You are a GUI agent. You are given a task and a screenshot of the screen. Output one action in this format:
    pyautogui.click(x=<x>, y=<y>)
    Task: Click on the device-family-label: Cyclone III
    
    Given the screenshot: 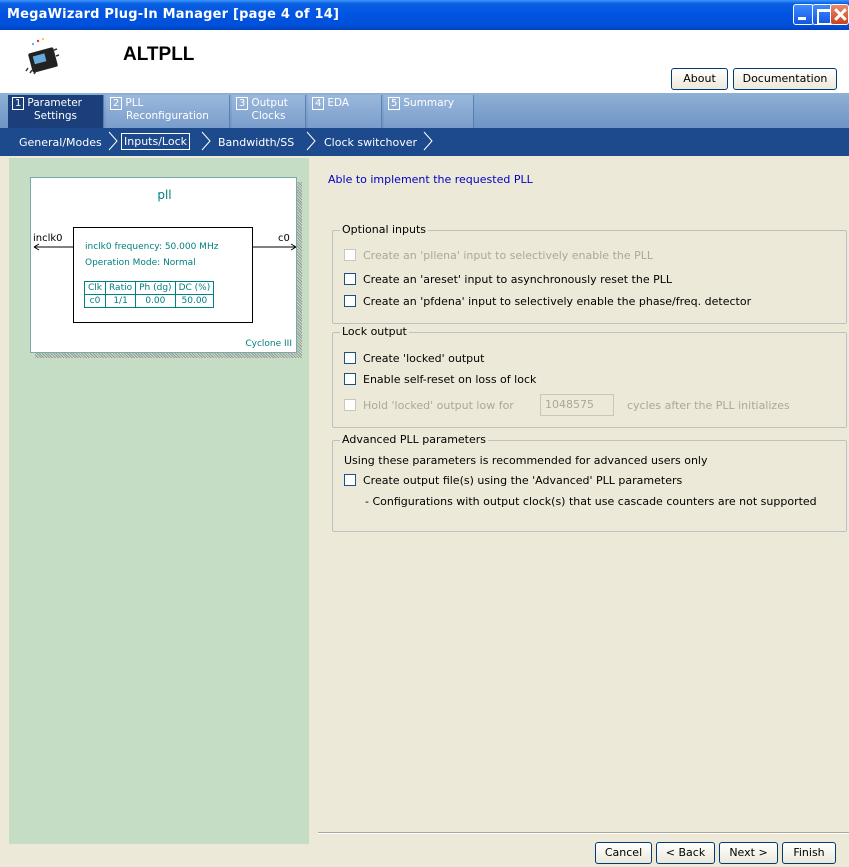 What is the action you would take?
    pyautogui.click(x=268, y=344)
    